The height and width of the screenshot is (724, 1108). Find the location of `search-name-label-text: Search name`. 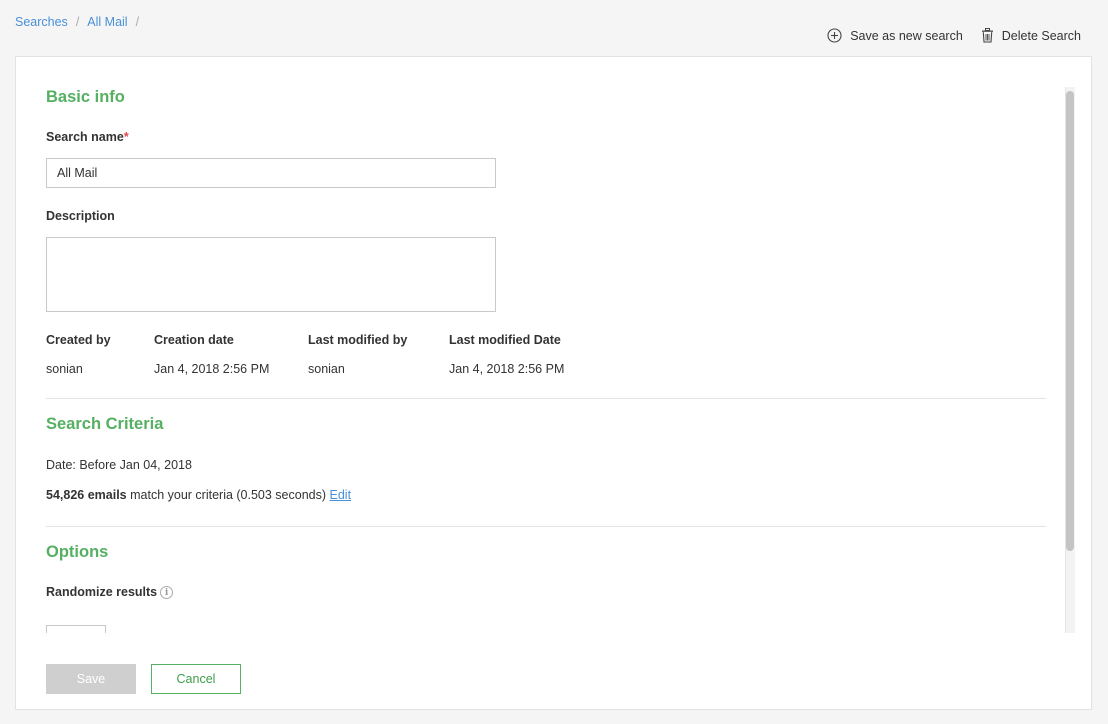

search-name-label-text: Search name is located at coordinates (85, 137).